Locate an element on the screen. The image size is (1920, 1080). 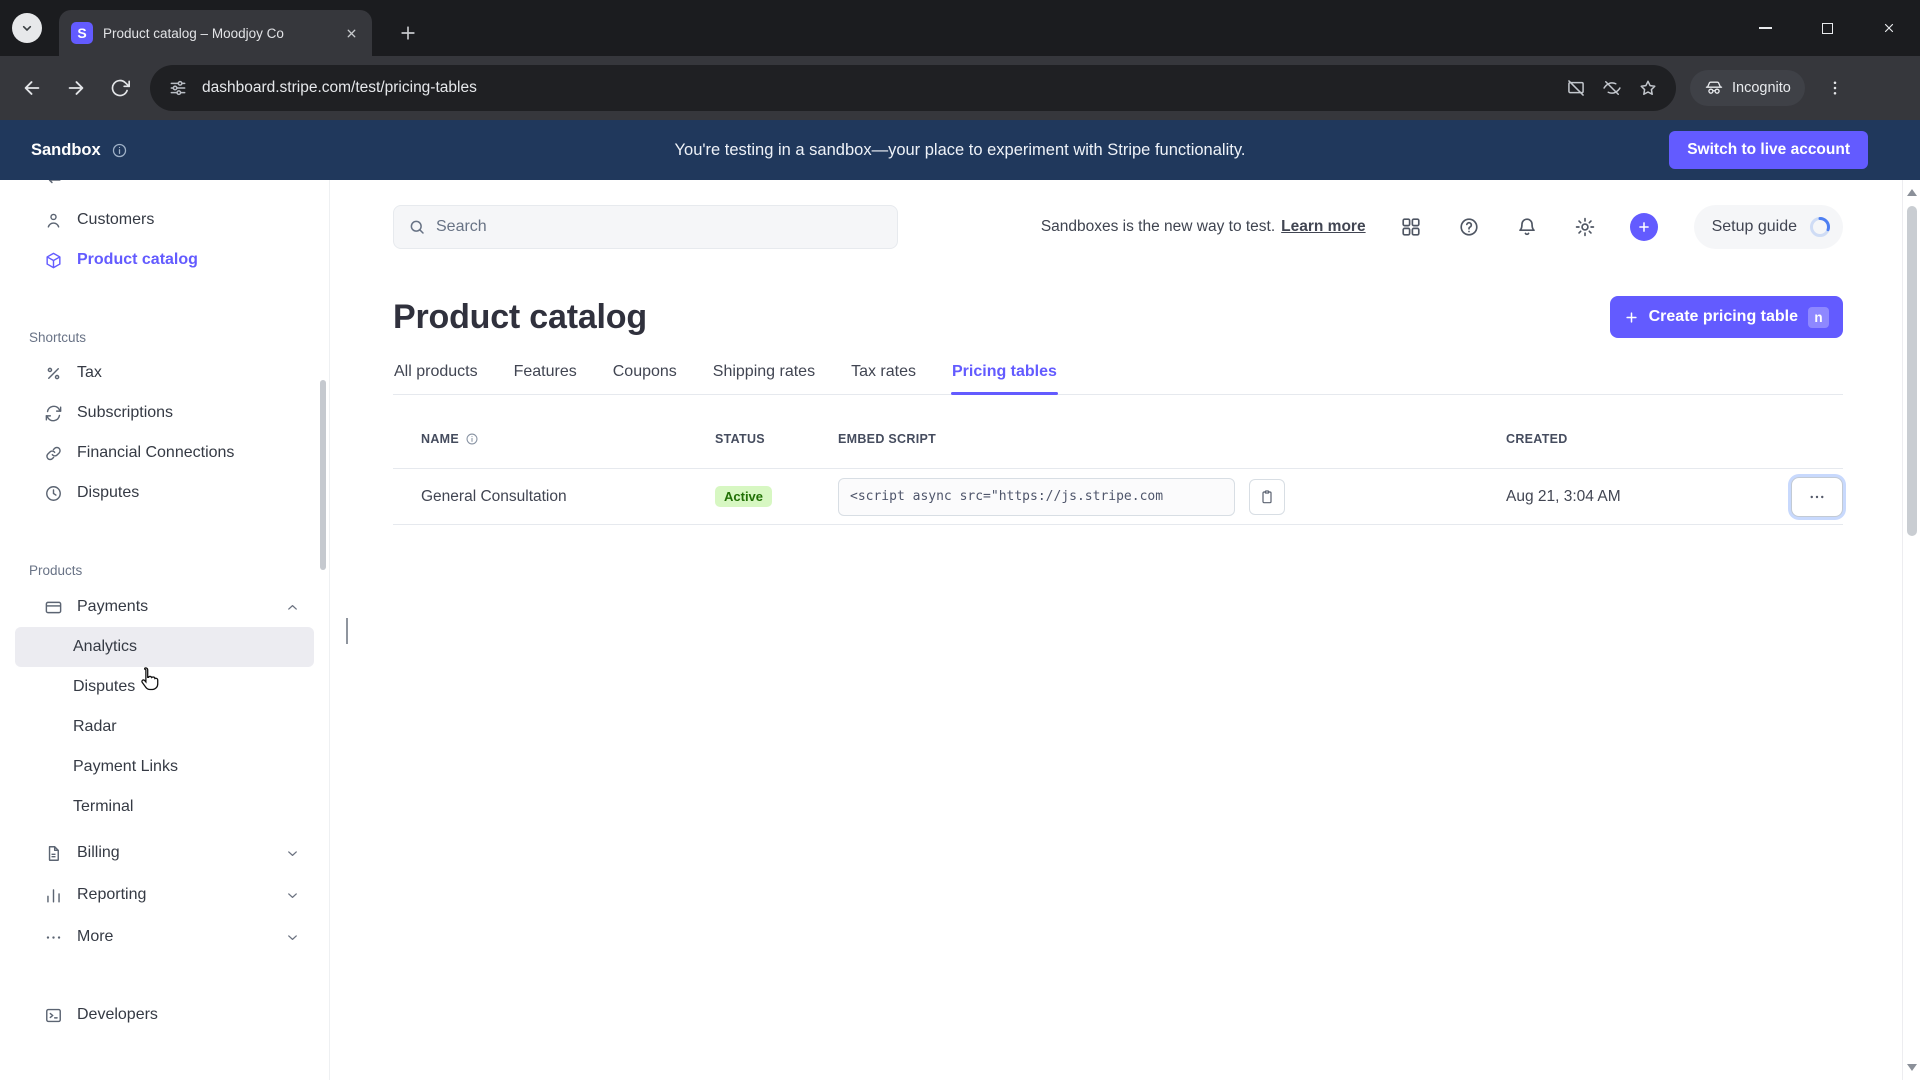
quick-create-button is located at coordinates (1643, 227).